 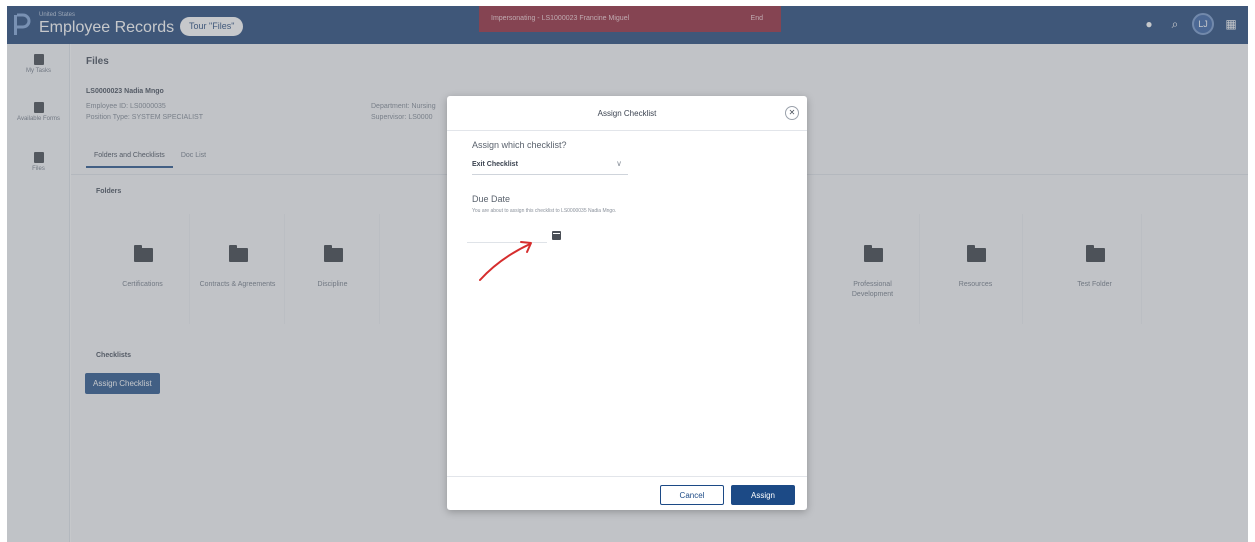 What do you see at coordinates (495, 164) in the screenshot?
I see `checklist-select-value: Exit Checklist` at bounding box center [495, 164].